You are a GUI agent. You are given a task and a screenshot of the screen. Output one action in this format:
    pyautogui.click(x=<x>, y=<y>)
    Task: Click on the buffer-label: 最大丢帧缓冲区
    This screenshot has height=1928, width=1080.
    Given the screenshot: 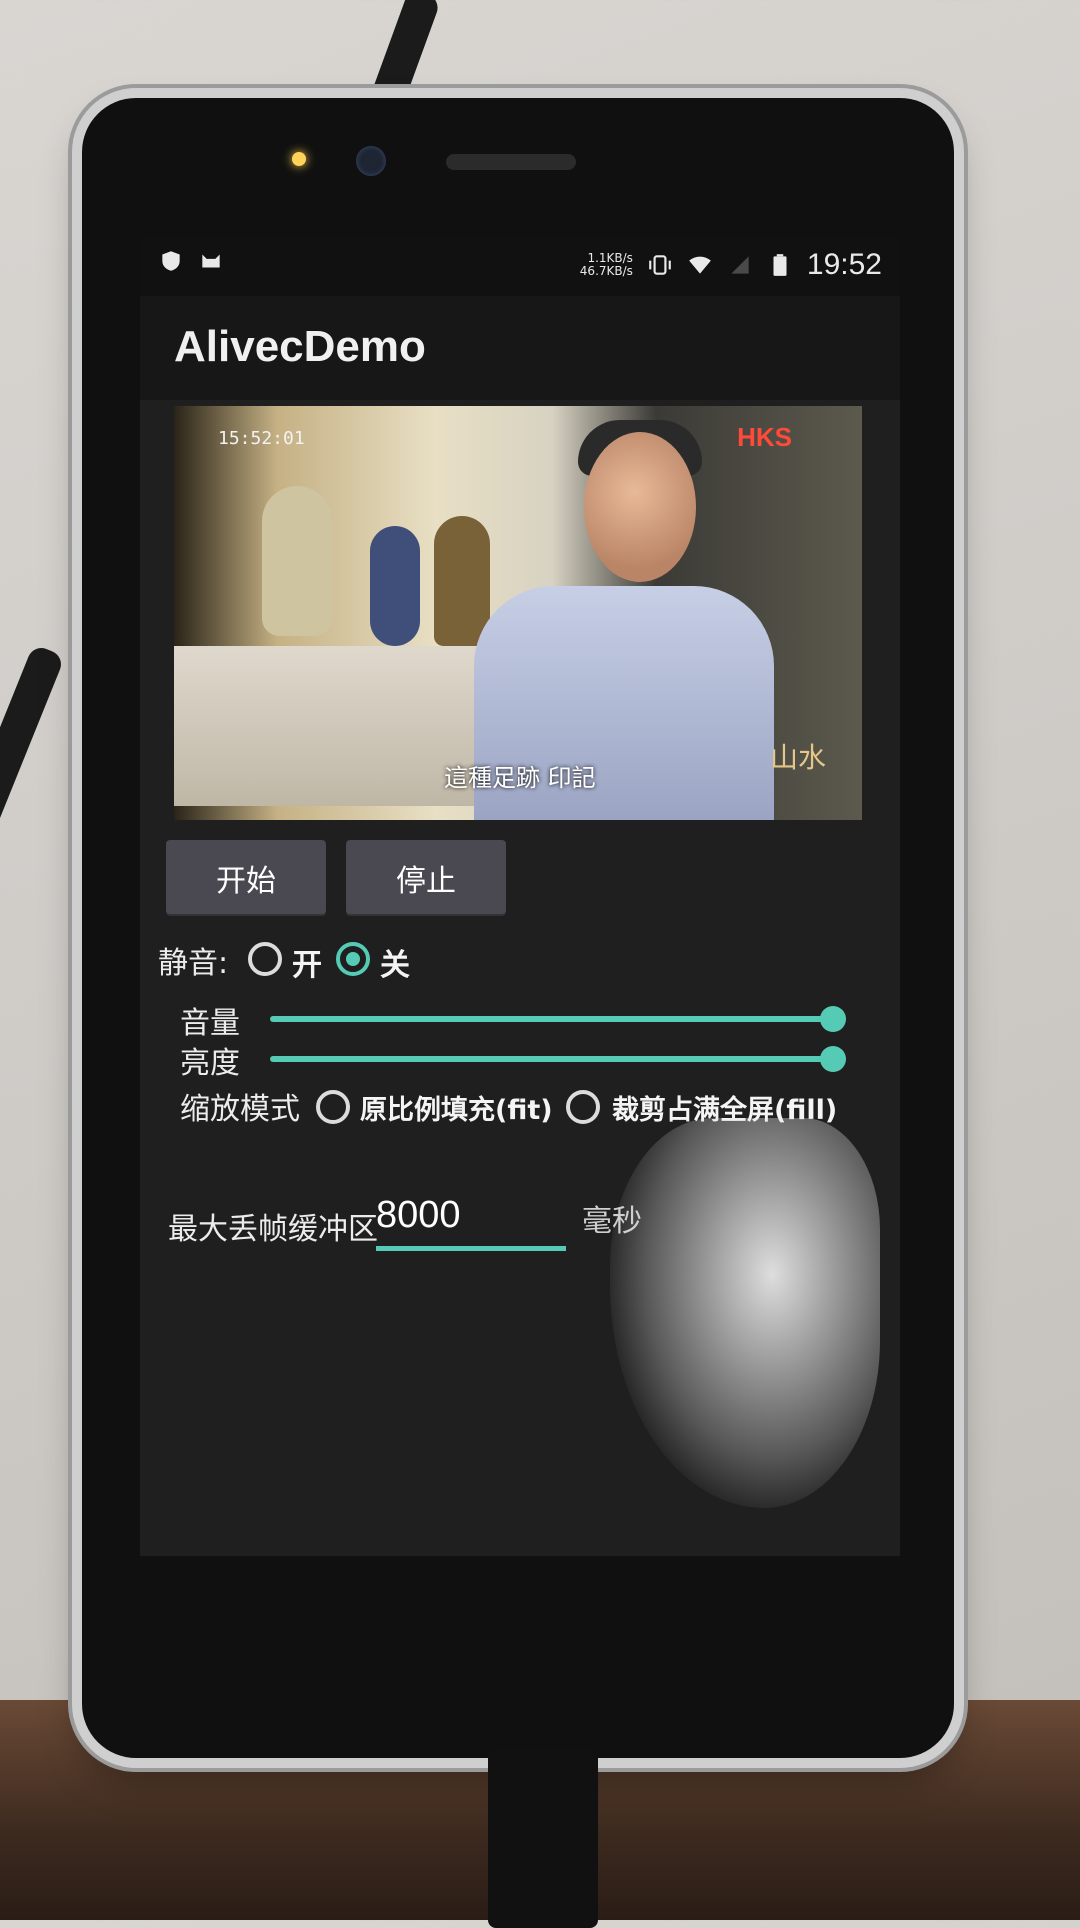 What is the action you would take?
    pyautogui.click(x=273, y=1229)
    